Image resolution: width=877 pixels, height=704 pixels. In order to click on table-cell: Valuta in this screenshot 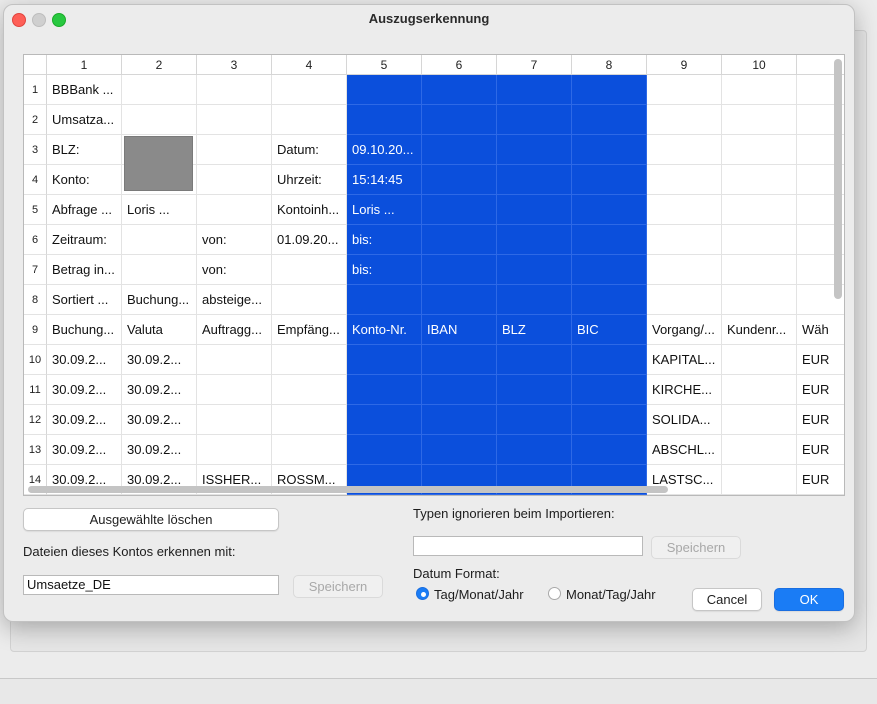, I will do `click(159, 330)`.